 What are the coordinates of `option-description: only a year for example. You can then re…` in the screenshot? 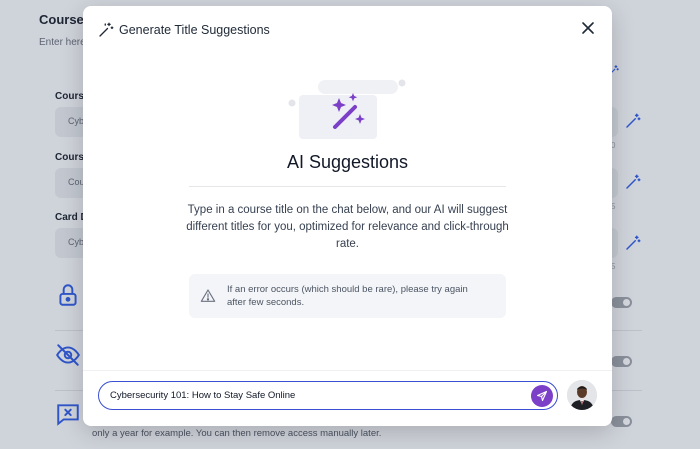 It's located at (237, 433).